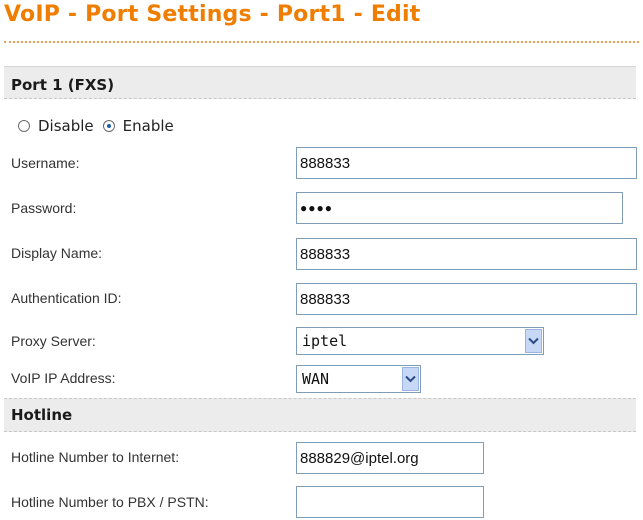 The width and height of the screenshot is (643, 520). I want to click on section-header-hotline: Hotline, so click(320, 415).